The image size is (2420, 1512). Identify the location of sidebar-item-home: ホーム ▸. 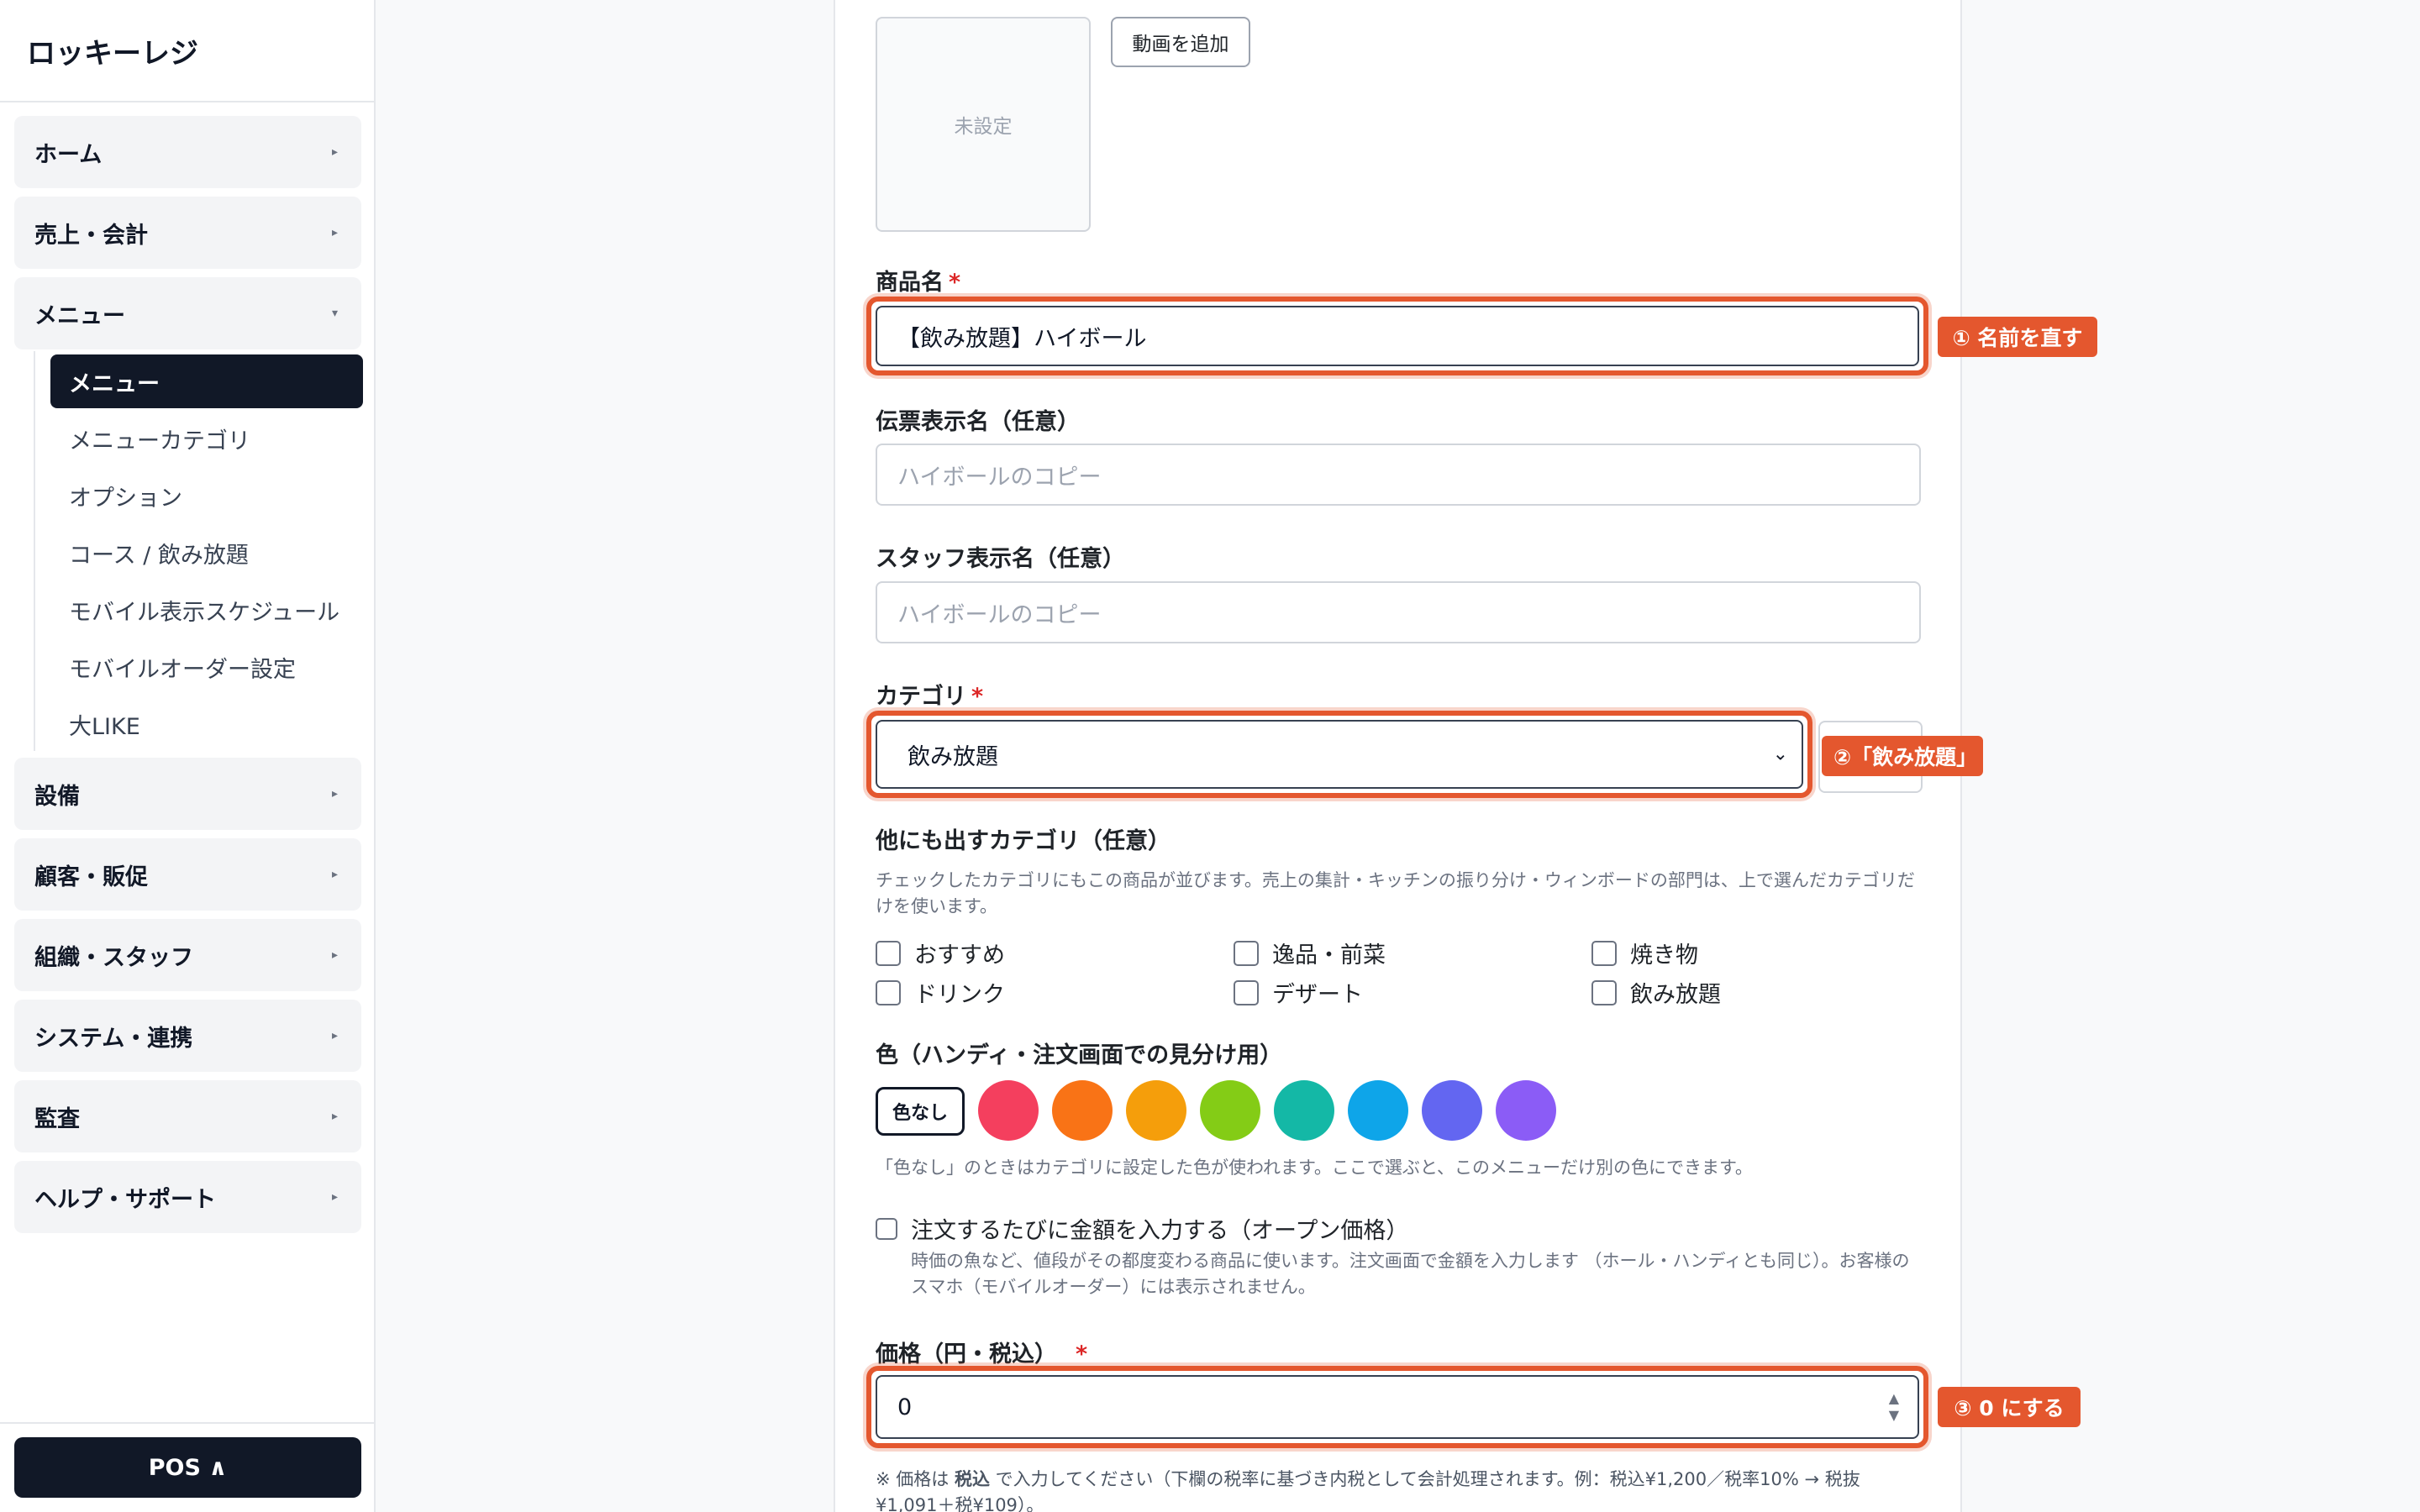
(187, 152).